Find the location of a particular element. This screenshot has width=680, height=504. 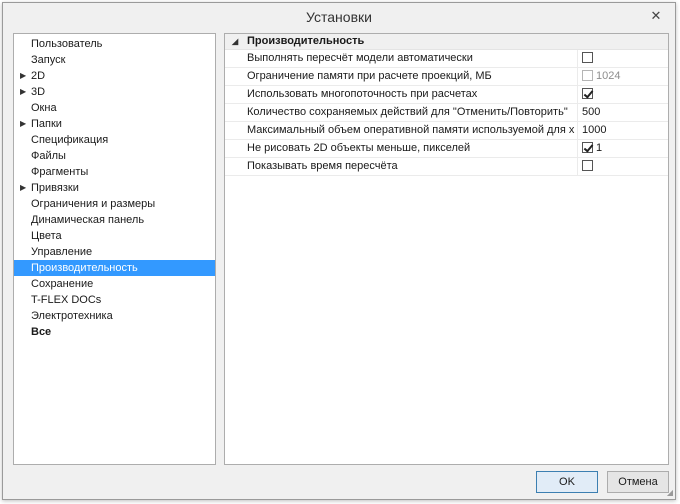

tree-item-label: Производительность is located at coordinates (84, 268).